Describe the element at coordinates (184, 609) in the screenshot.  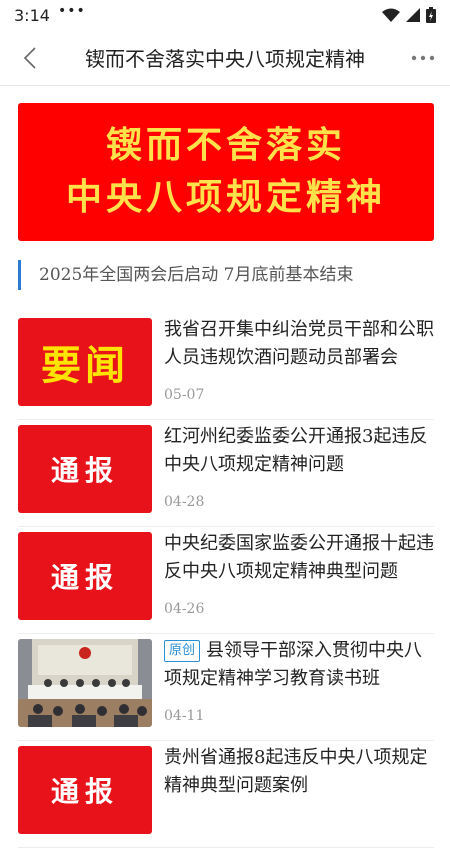
I see `news-date: 04-26` at that location.